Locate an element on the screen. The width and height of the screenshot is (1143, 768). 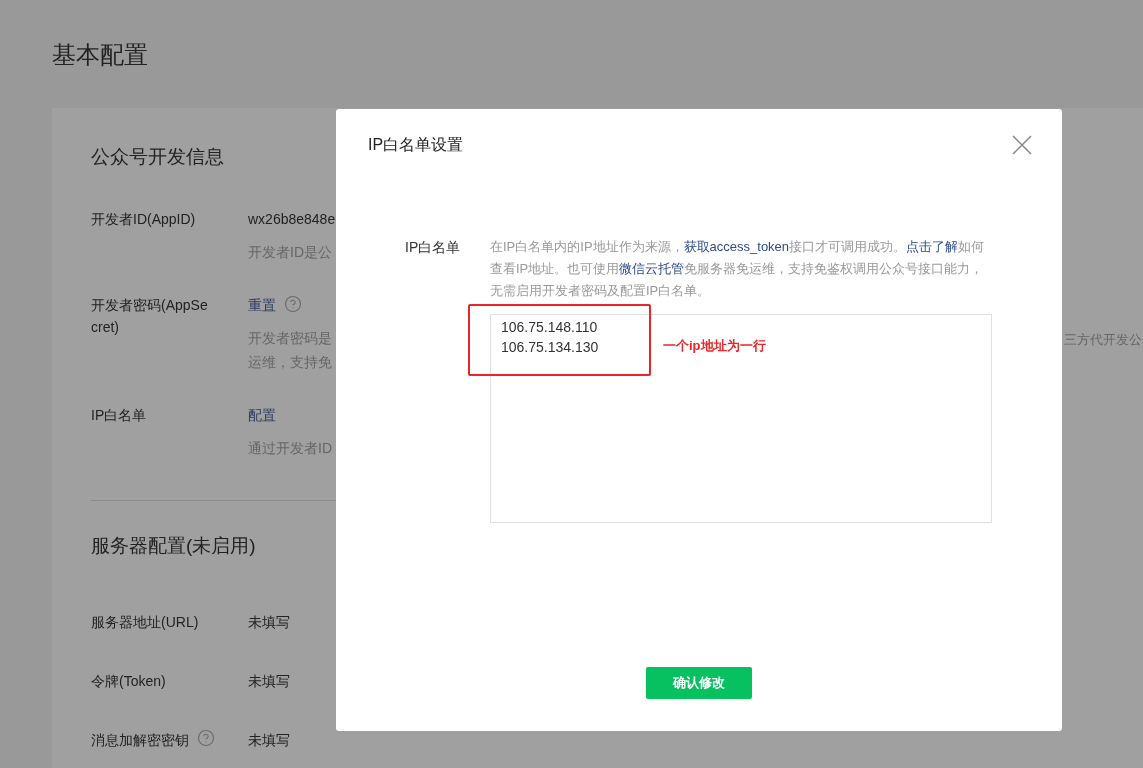
dialog-description: 在IP白名单内的IP地址作为来源，获取access_token接口才可调用成功。点击了解如何查看IP地址。也可使用微信云托管免服务器免运维，支持免鉴权调用公众号接口能力，无需启用开发者密码及配置IP白名单。 is located at coordinates (738, 269).